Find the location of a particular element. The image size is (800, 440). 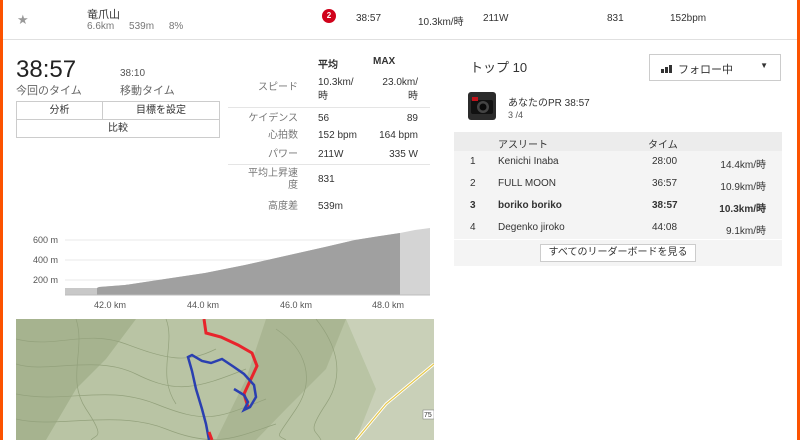

vam-label-line2: 度 is located at coordinates (293, 185).